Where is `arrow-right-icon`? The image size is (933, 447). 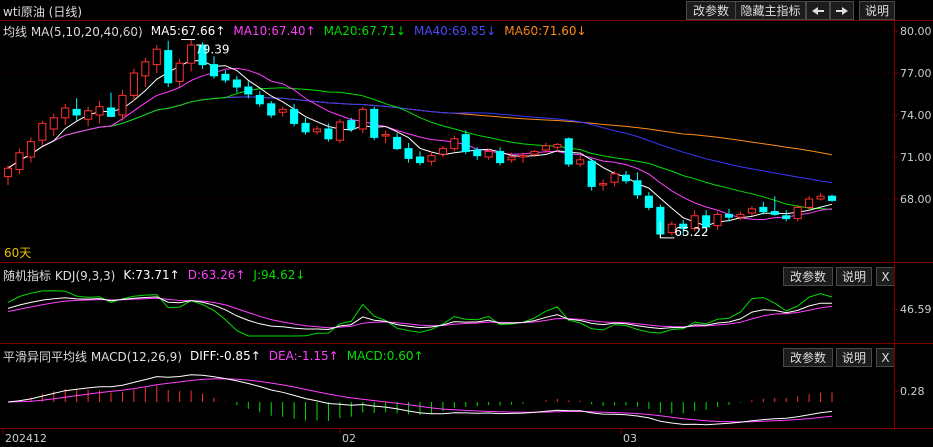 arrow-right-icon is located at coordinates (842, 10).